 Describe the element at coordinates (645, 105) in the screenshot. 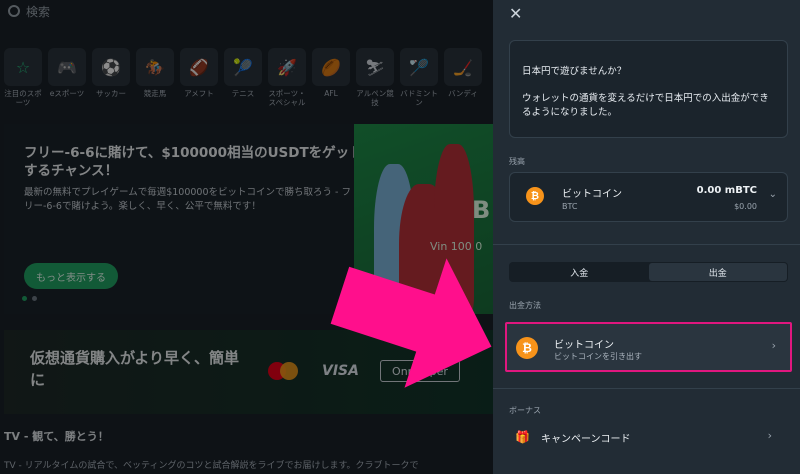

I see `notice-body: ウォレットの通貨を変えるだけで日本円での入出金ができるようになりました。` at that location.